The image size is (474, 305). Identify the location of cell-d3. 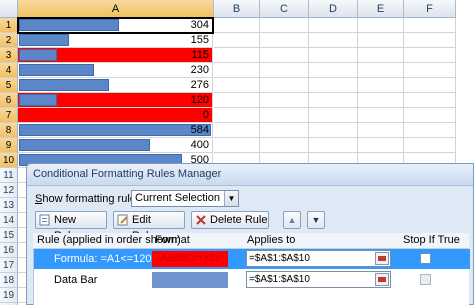
(333, 55).